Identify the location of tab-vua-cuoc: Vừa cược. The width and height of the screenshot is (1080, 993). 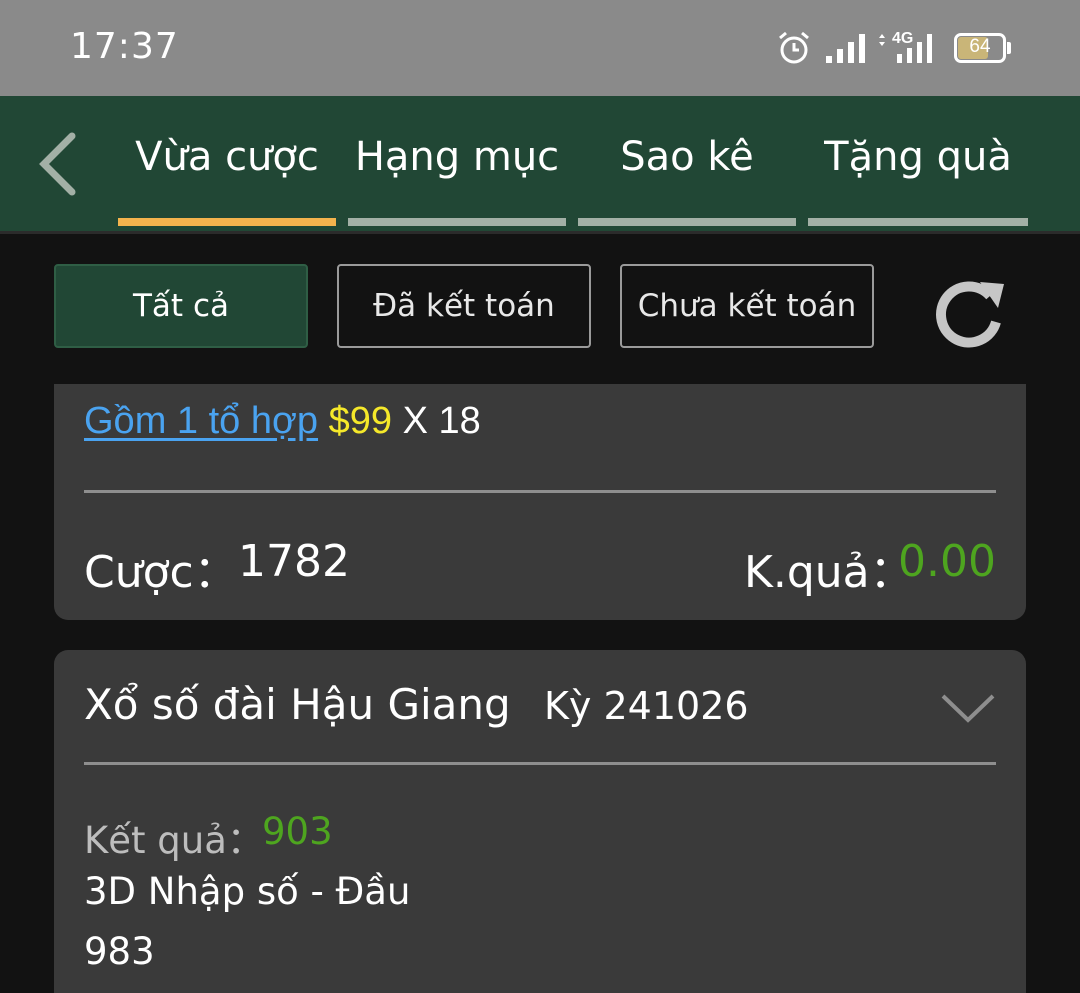
(227, 157).